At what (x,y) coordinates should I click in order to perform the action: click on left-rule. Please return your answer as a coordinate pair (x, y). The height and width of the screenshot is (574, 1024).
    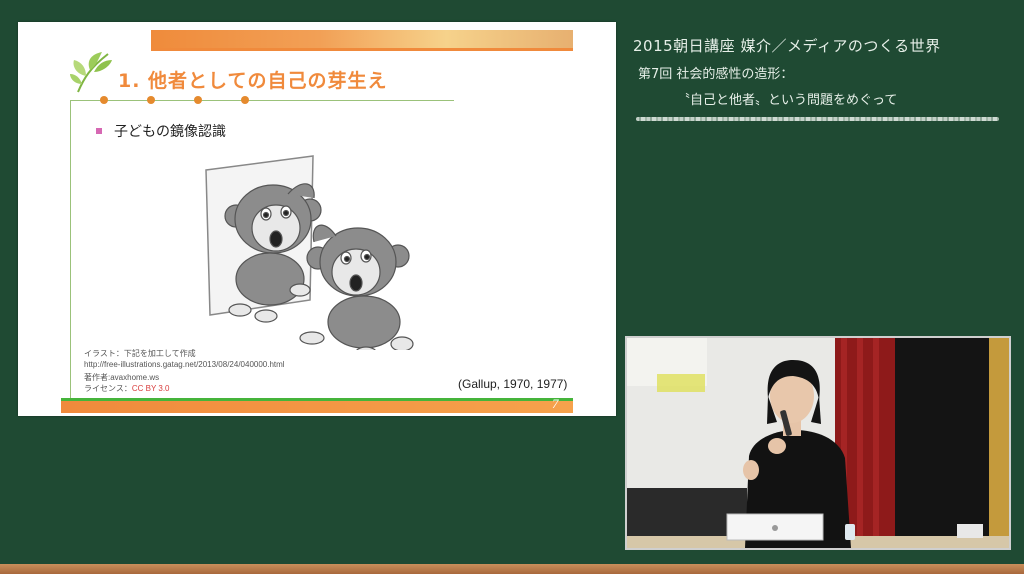
    Looking at the image, I should click on (70, 249).